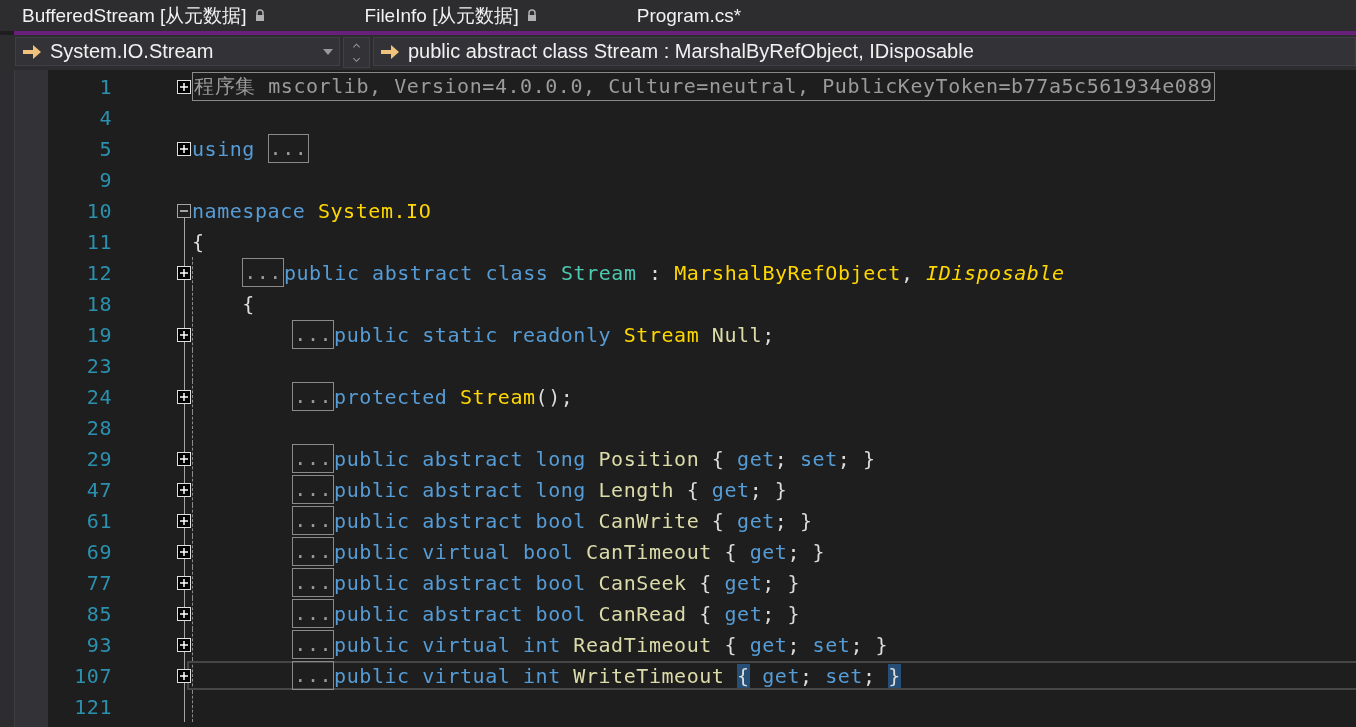 The width and height of the screenshot is (1356, 727). What do you see at coordinates (98, 427) in the screenshot?
I see `line-number: 28` at bounding box center [98, 427].